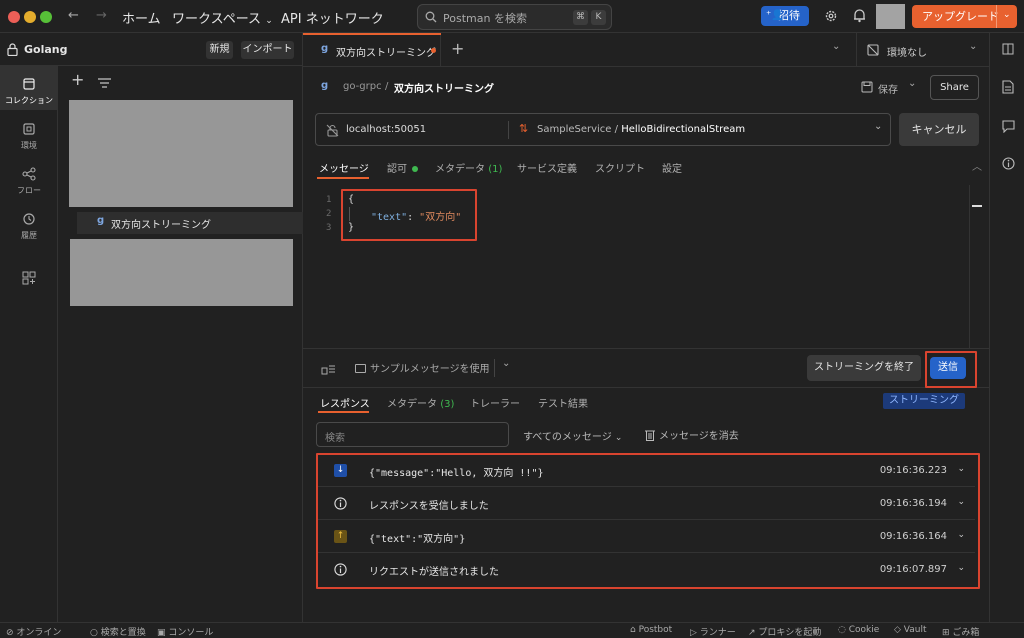 The image size is (1024, 638). What do you see at coordinates (495, 402) in the screenshot?
I see `tab-trailers: トレーラー` at bounding box center [495, 402].